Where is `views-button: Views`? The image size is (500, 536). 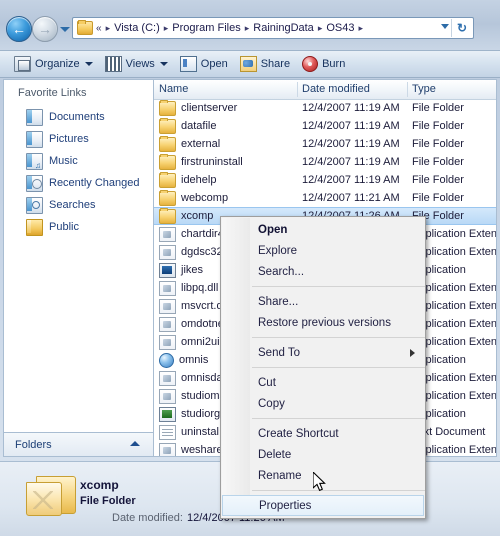
views-button: Views is located at coordinates (136, 64).